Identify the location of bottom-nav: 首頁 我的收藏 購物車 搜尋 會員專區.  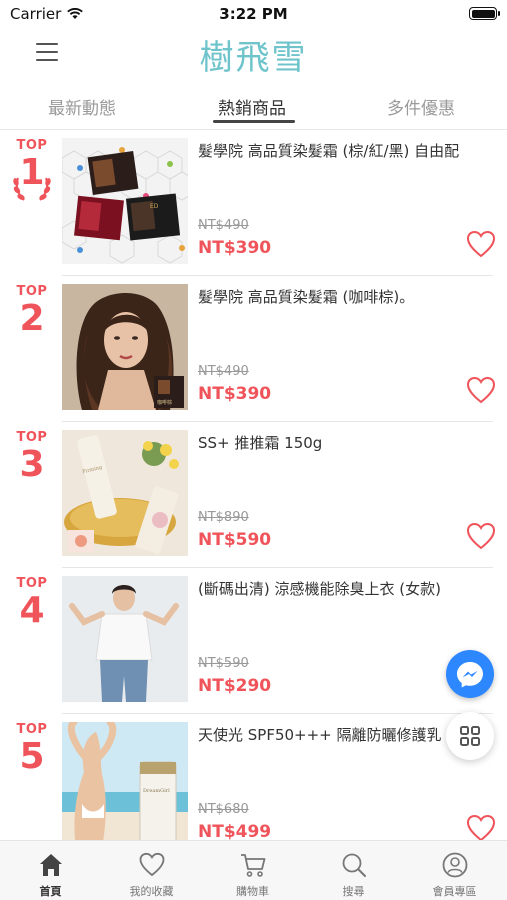
(253, 870).